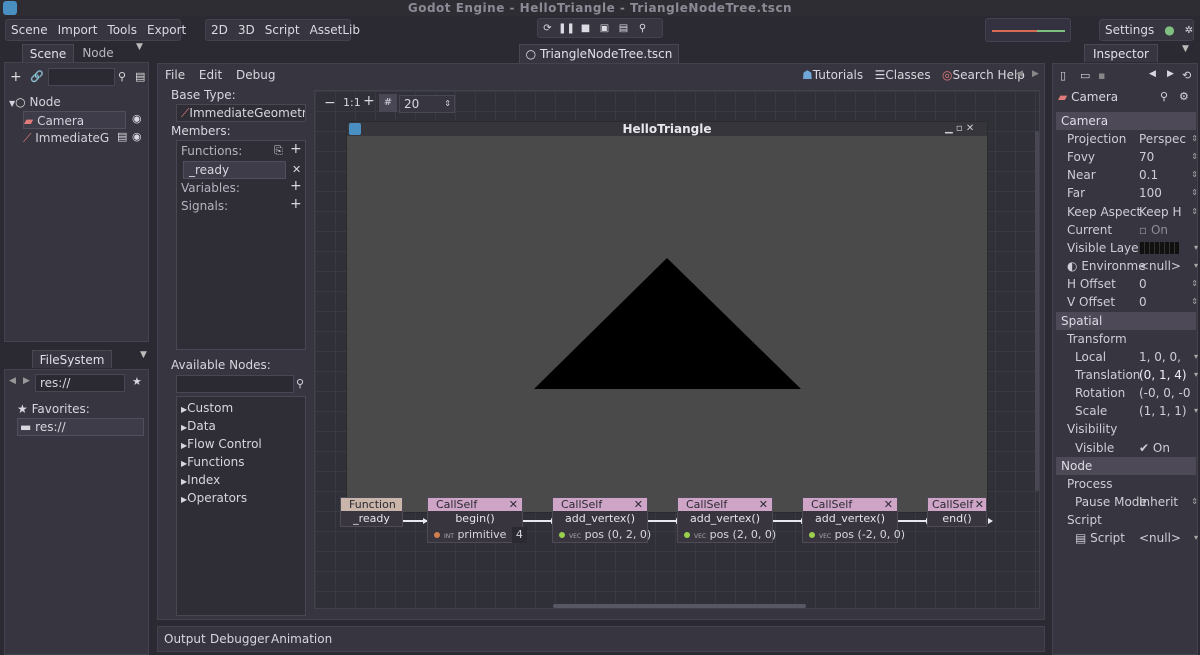 Image resolution: width=1200 pixels, height=655 pixels. Describe the element at coordinates (477, 520) in the screenshot. I see `callself-begin-node: CallSelf ✕ begin() INT primitive 4` at that location.